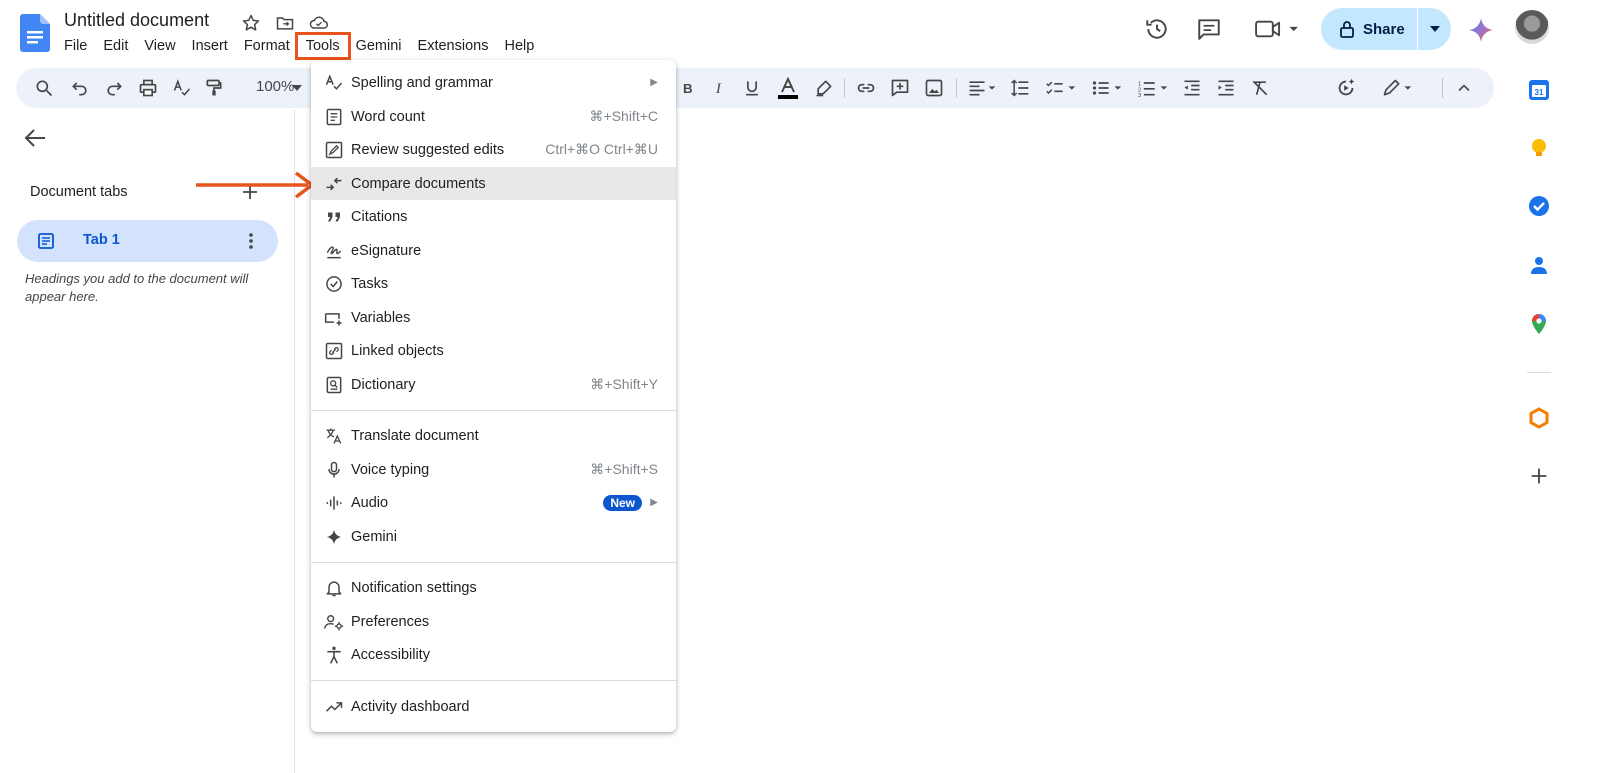  What do you see at coordinates (493, 435) in the screenshot?
I see `menu-item-translate-document: Translate document` at bounding box center [493, 435].